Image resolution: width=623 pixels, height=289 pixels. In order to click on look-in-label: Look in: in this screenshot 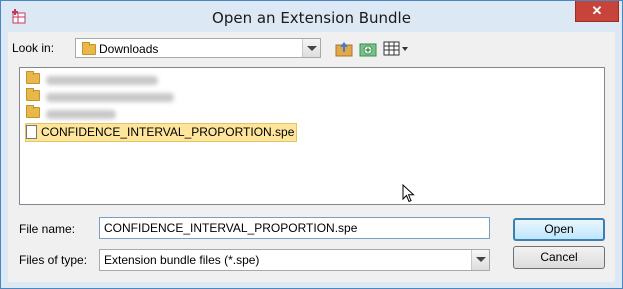, I will do `click(33, 48)`.